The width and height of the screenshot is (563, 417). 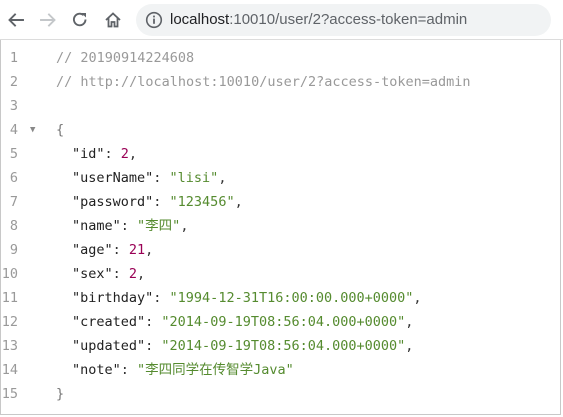 I want to click on line-number-text: 1, so click(x=13, y=58).